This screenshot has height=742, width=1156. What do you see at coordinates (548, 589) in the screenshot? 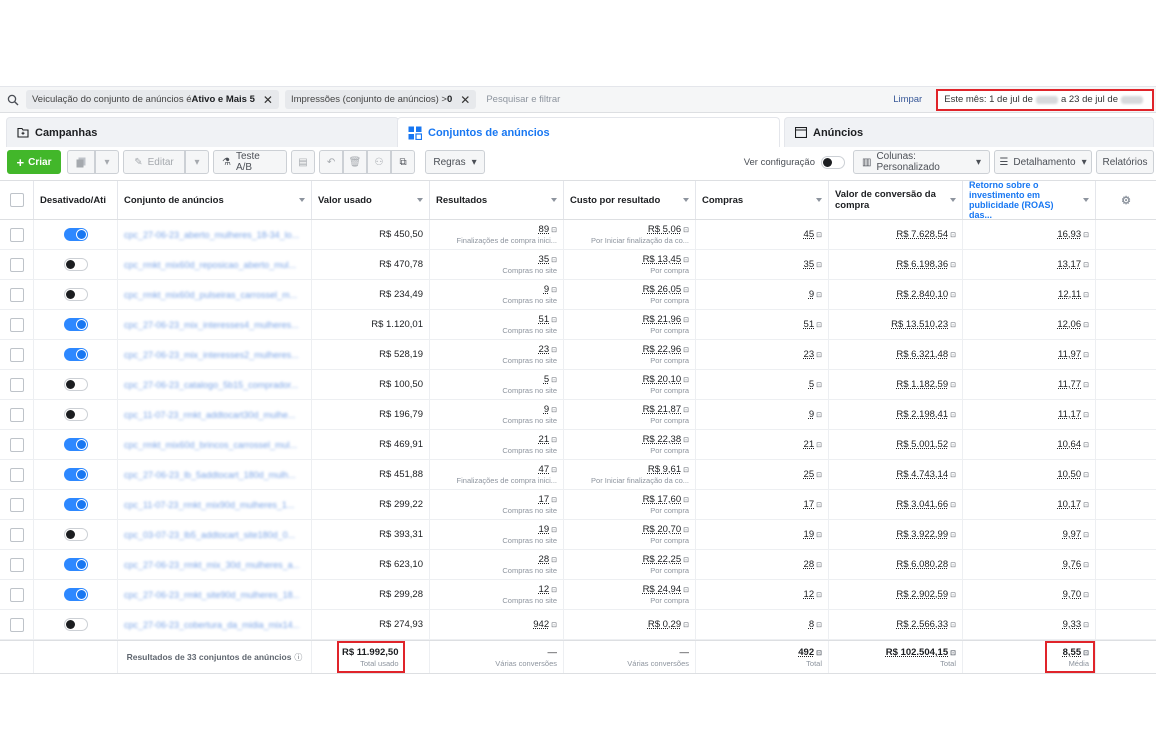
I see `results-value: 12 ⊡` at bounding box center [548, 589].